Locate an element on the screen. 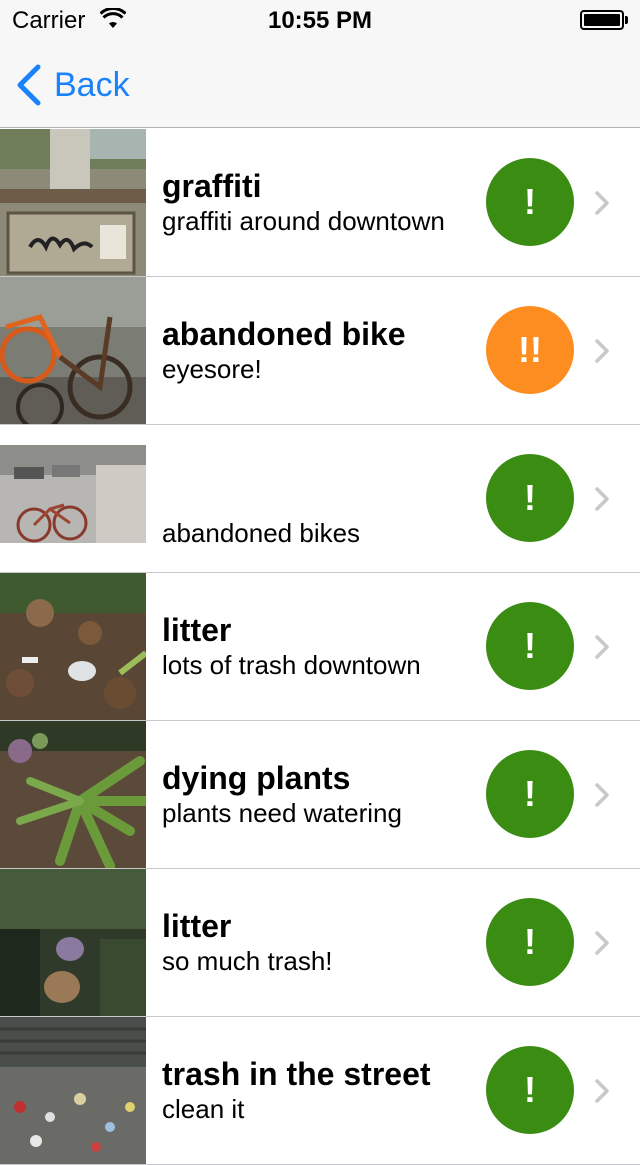  clock-label: 10:55 PM is located at coordinates (320, 20).